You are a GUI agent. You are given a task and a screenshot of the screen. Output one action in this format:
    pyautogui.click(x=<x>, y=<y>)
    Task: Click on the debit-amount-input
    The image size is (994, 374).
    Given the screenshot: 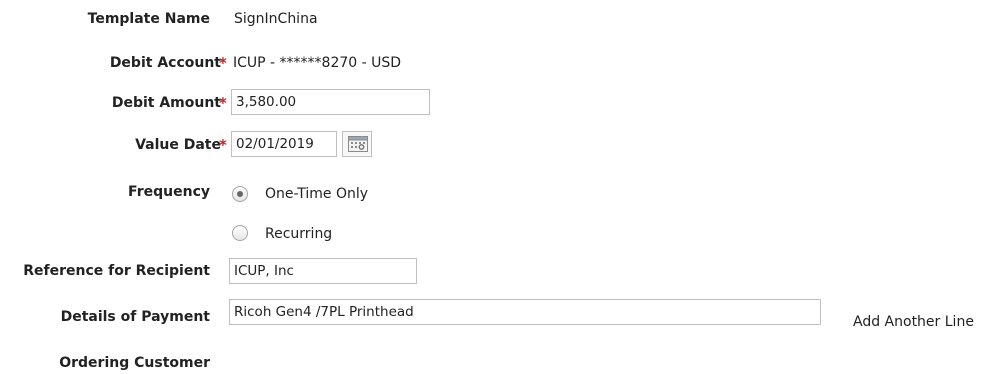 What is the action you would take?
    pyautogui.click(x=330, y=102)
    